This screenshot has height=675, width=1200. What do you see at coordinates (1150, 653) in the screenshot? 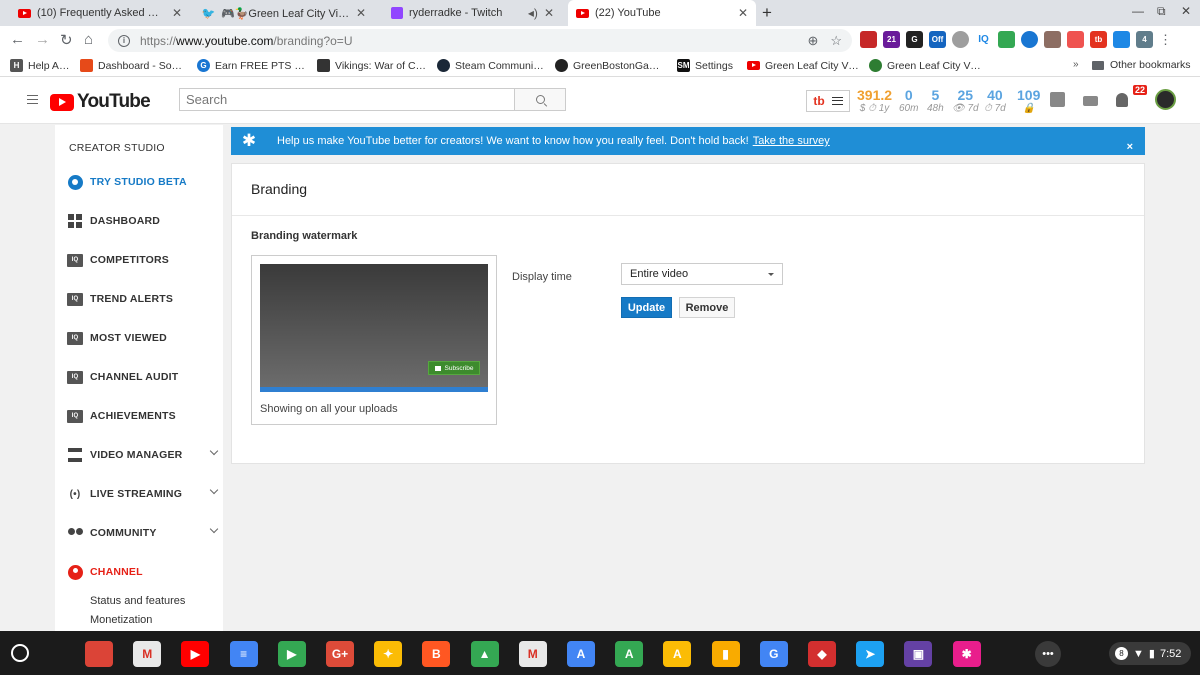
I see `status-tray: 8 ▼ ▮ 7:52` at bounding box center [1150, 653].